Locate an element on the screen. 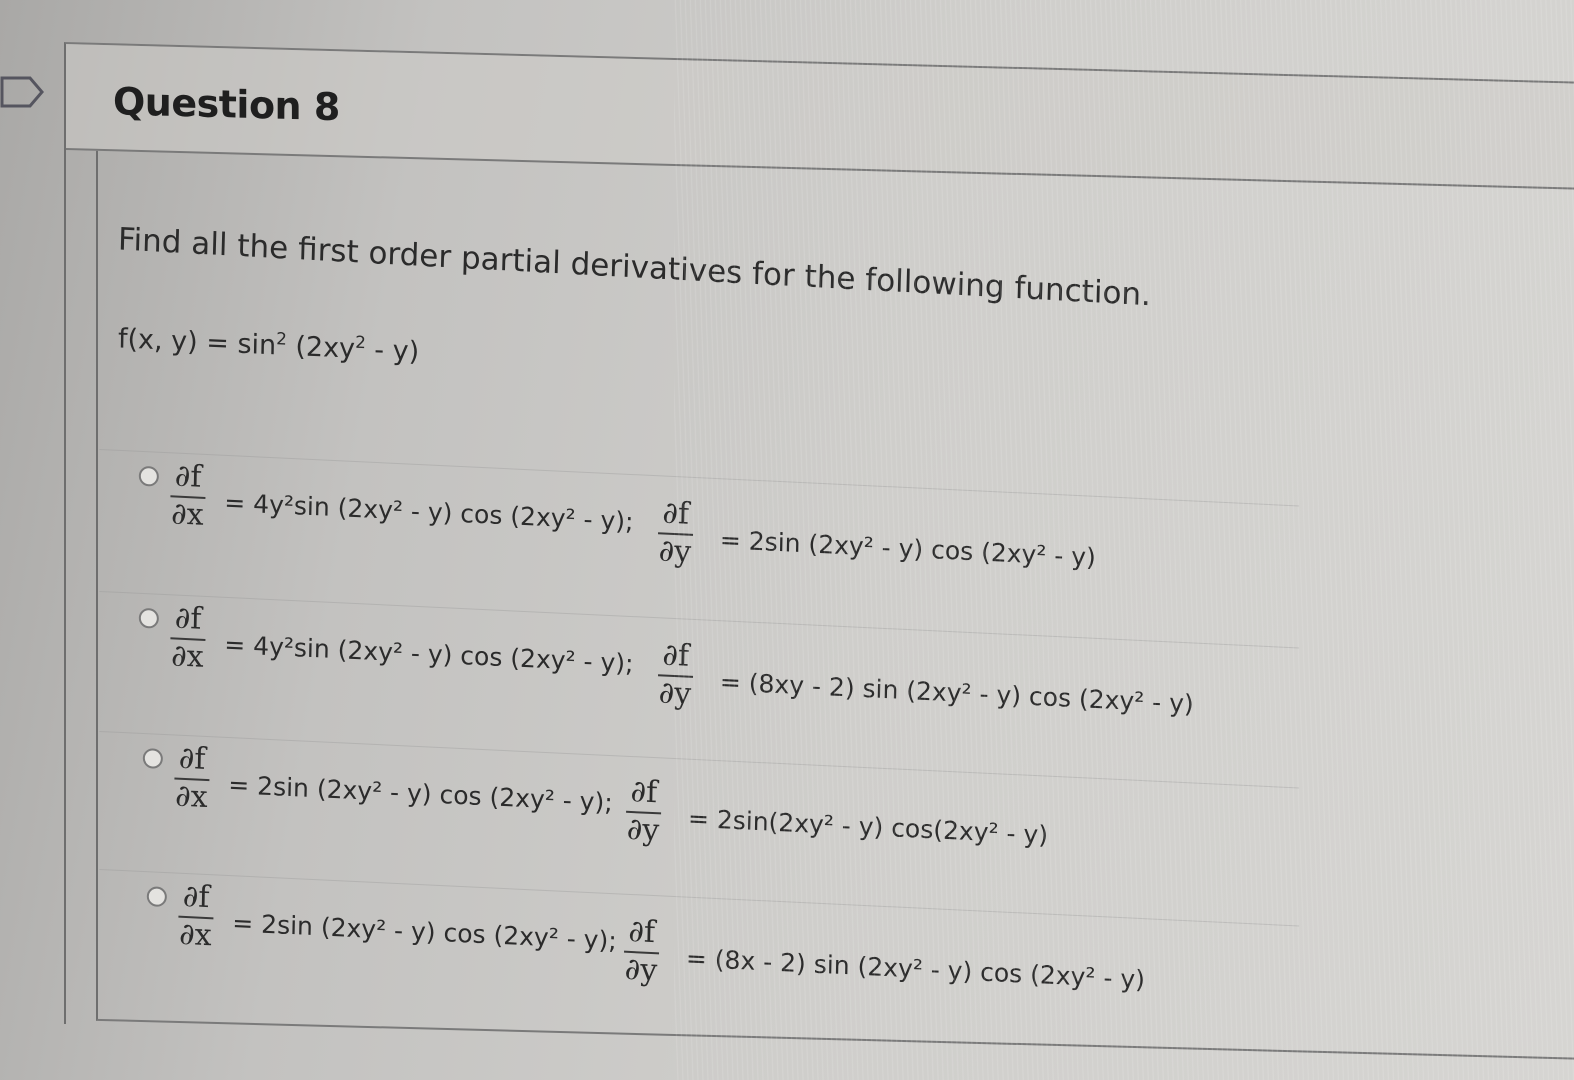 The image size is (1574, 1080). partial-y-expression: = (8x - 2) sin (2xy² - y) cos (2xy² - y) is located at coordinates (915, 969).